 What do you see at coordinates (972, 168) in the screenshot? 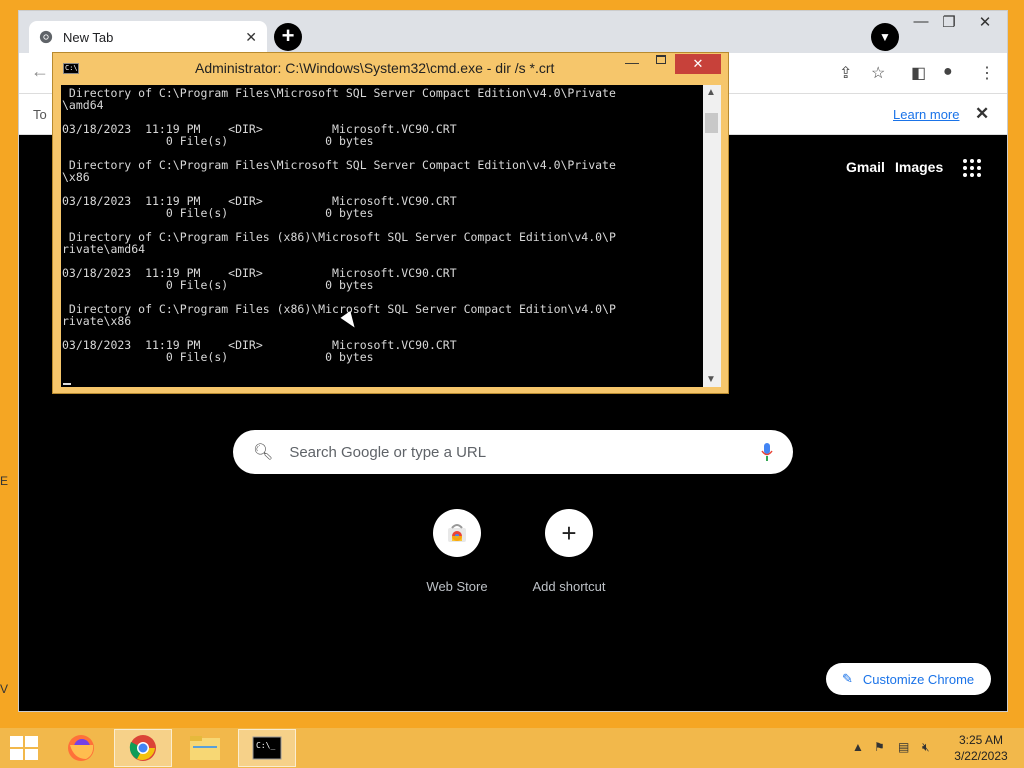
I see `google-apps-icon` at bounding box center [972, 168].